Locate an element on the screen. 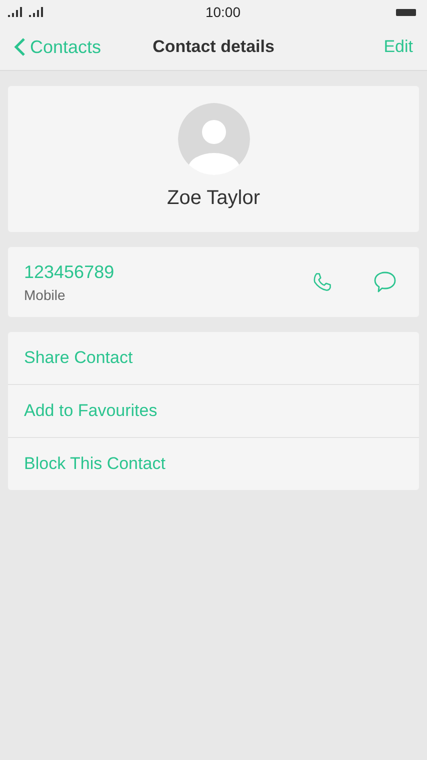  action-item: Add to Favourites is located at coordinates (213, 410).